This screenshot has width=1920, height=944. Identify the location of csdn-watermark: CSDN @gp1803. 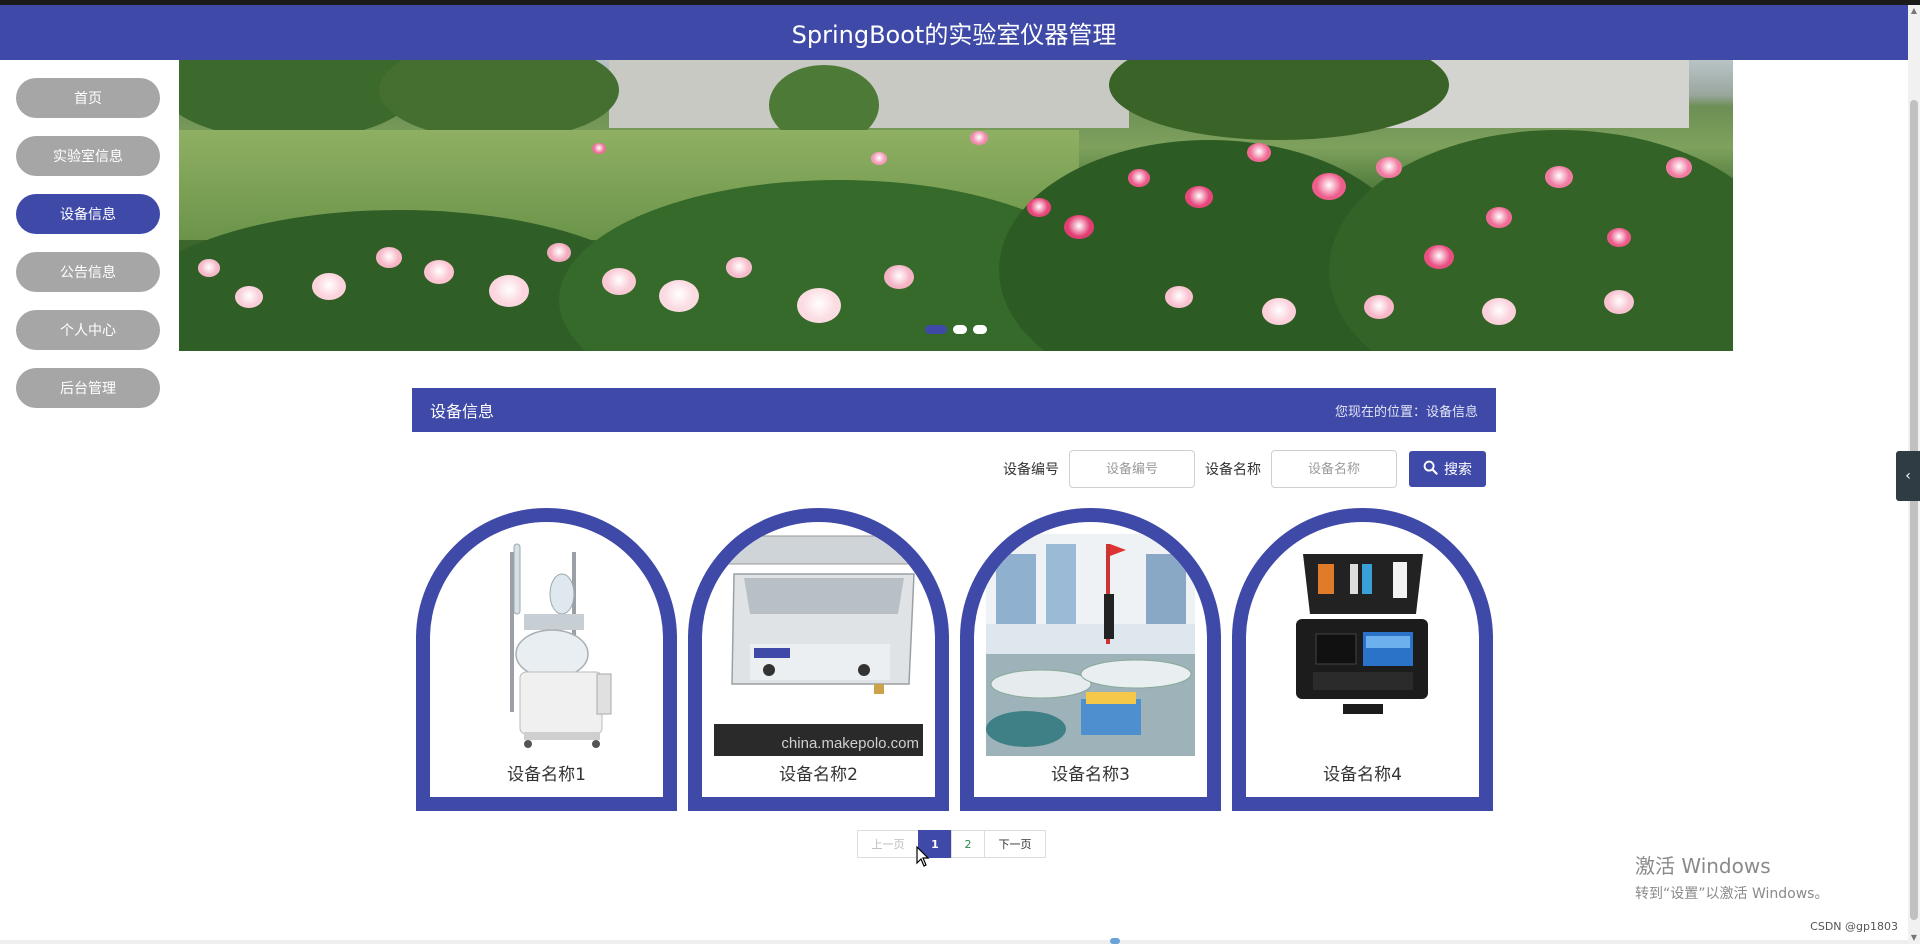
(1854, 926).